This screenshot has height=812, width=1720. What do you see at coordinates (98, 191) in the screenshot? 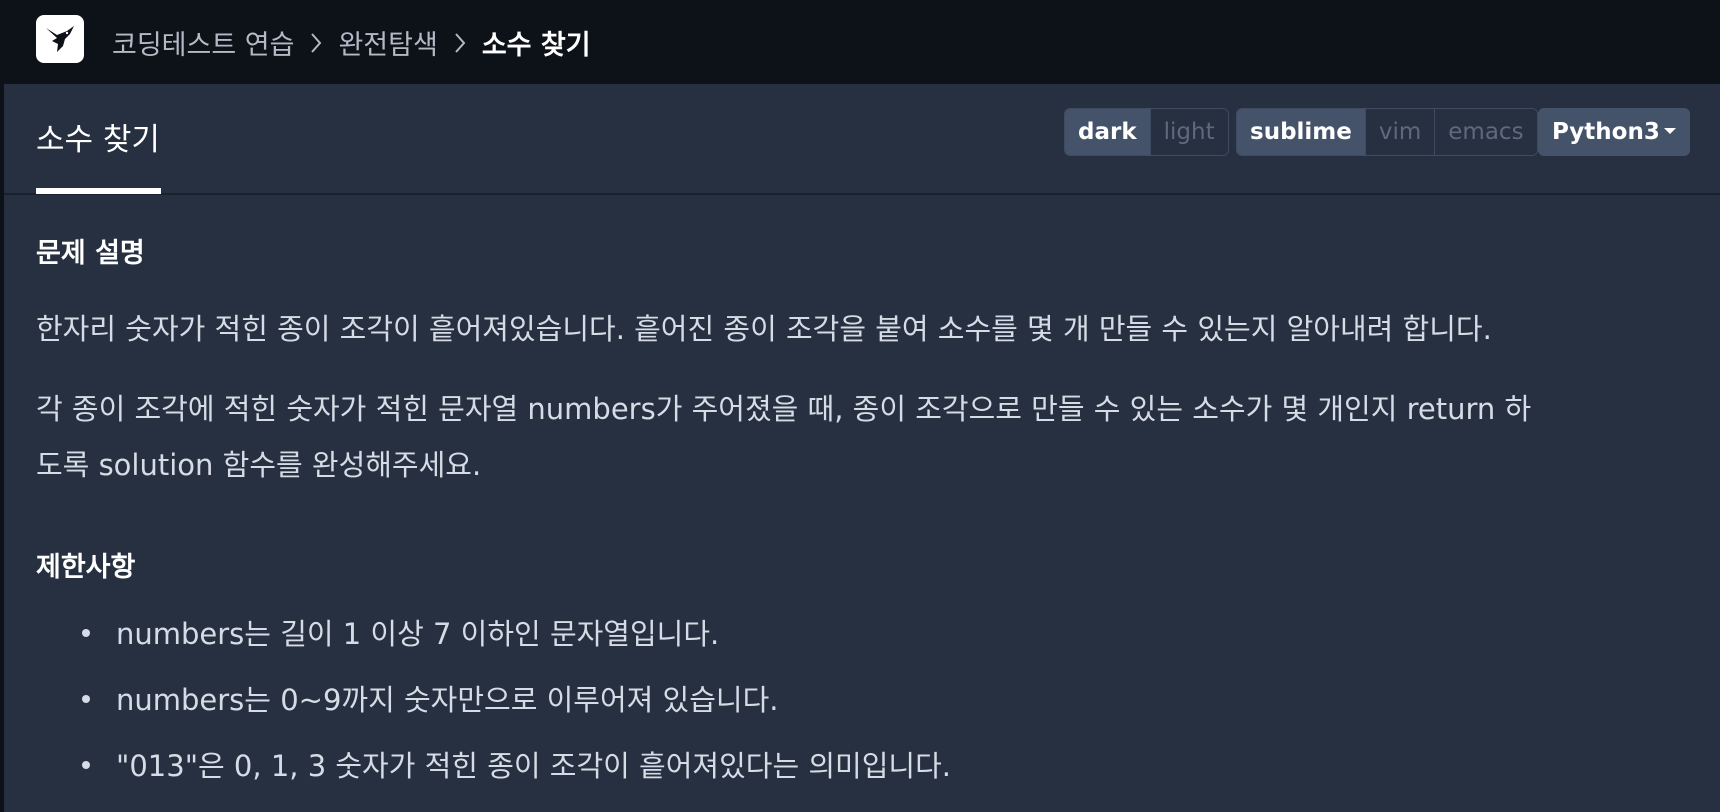
I see `active-tab-indicator` at bounding box center [98, 191].